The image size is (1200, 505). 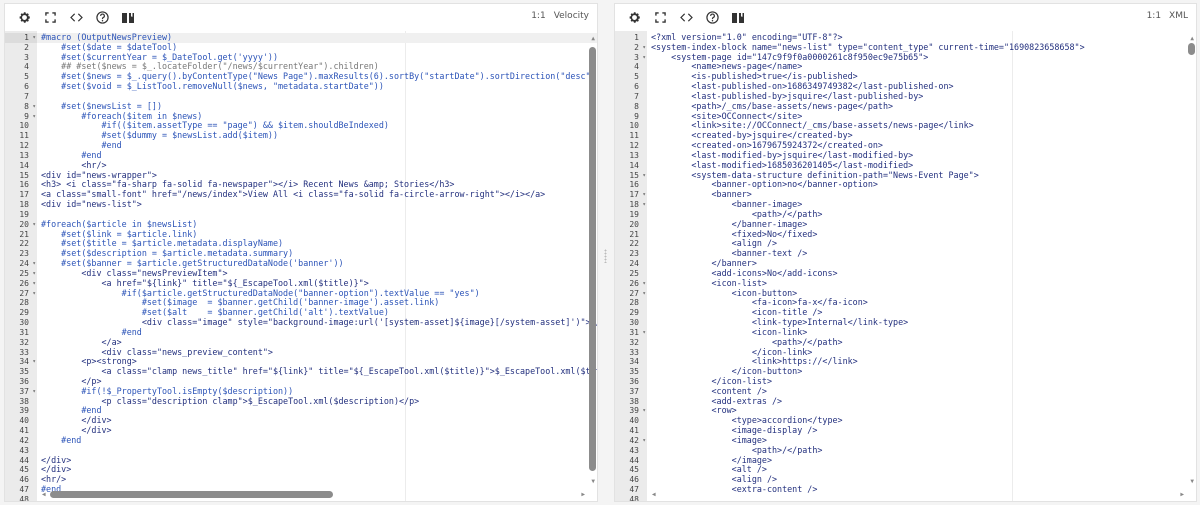 I want to click on line-number: 39, so click(x=24, y=411).